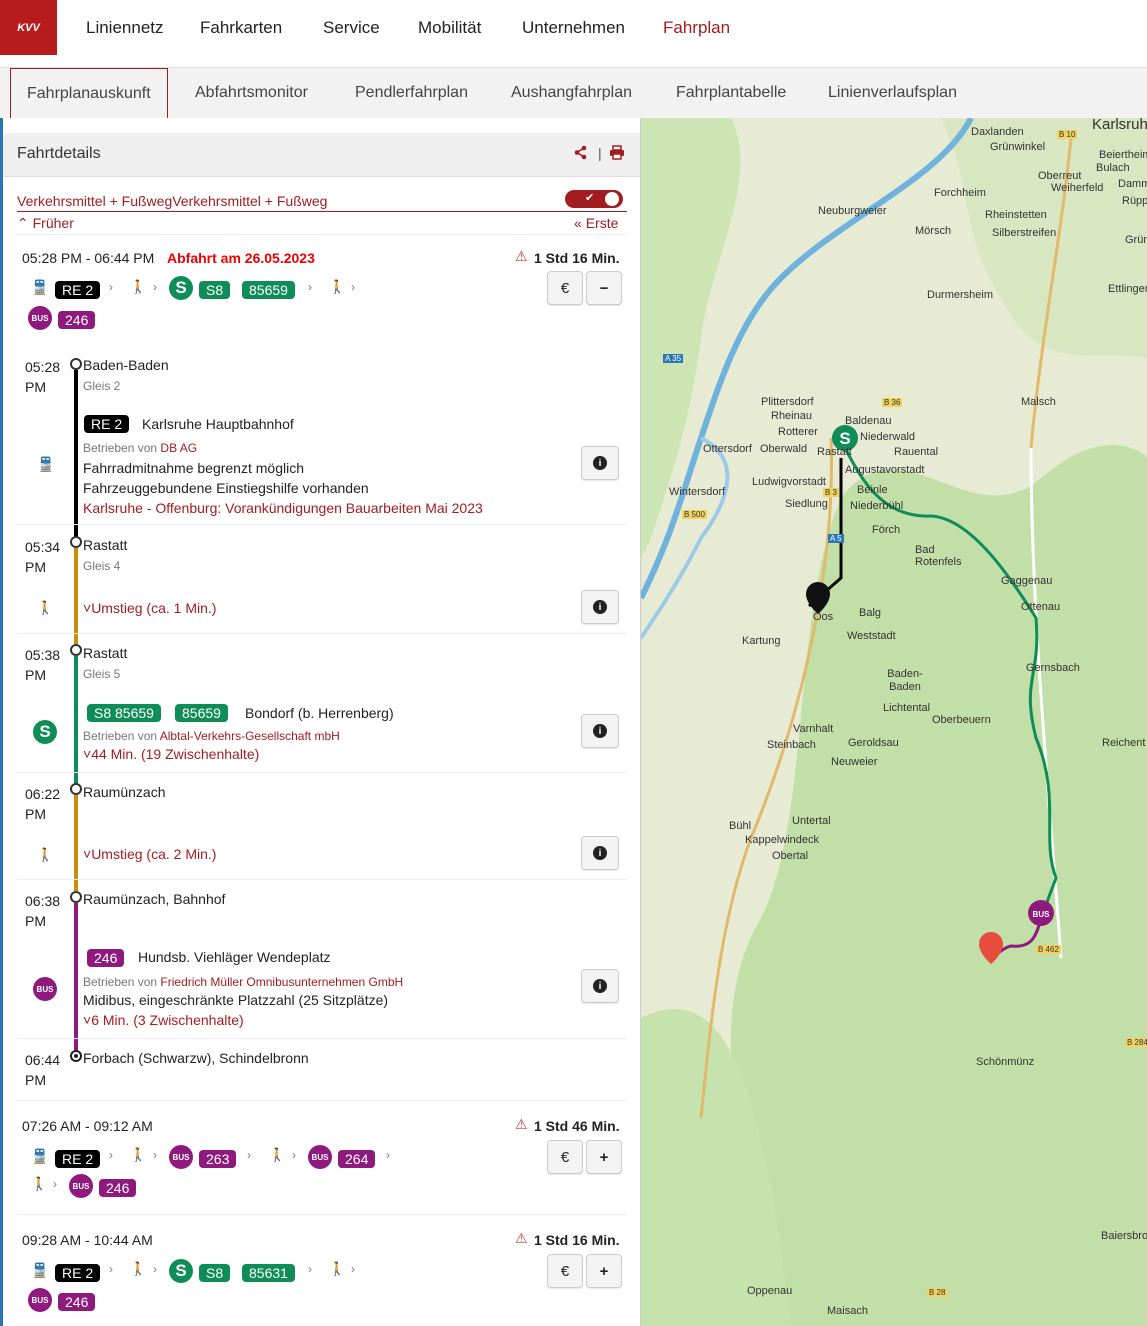  What do you see at coordinates (521, 256) in the screenshot?
I see `warning-icon: ⚠` at bounding box center [521, 256].